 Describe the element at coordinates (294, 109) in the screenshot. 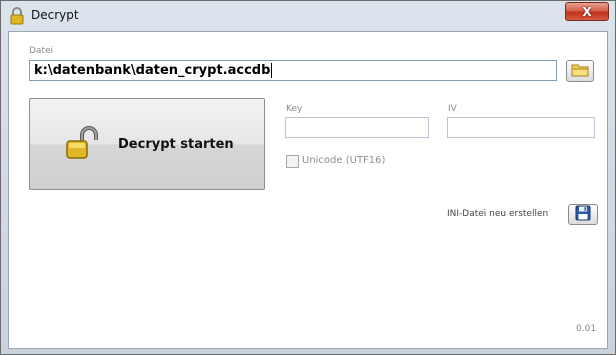

I see `key-label: Key` at that location.